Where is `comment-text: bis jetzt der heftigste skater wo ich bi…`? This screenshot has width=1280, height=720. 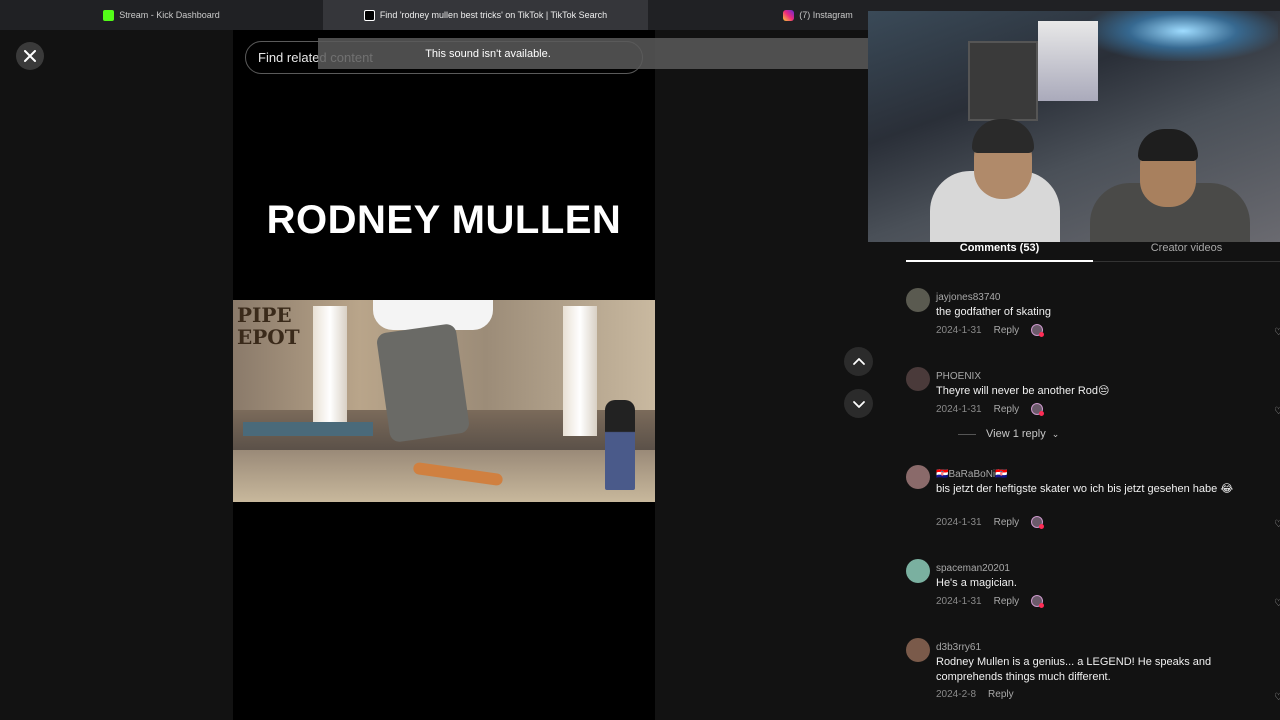 comment-text: bis jetzt der heftigste skater wo ich bi… is located at coordinates (1085, 489).